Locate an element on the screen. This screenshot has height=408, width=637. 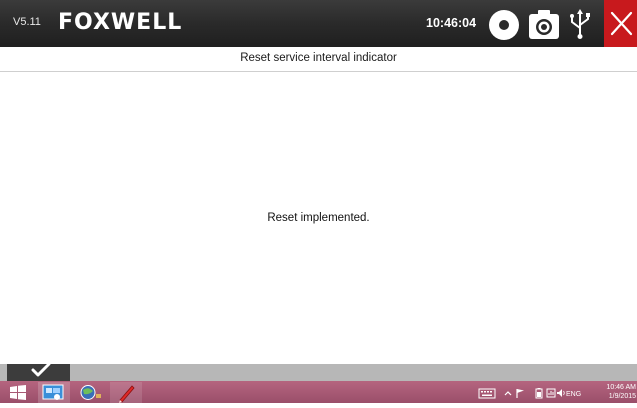
taskbar-date: 1/9/2015 is located at coordinates (622, 396).